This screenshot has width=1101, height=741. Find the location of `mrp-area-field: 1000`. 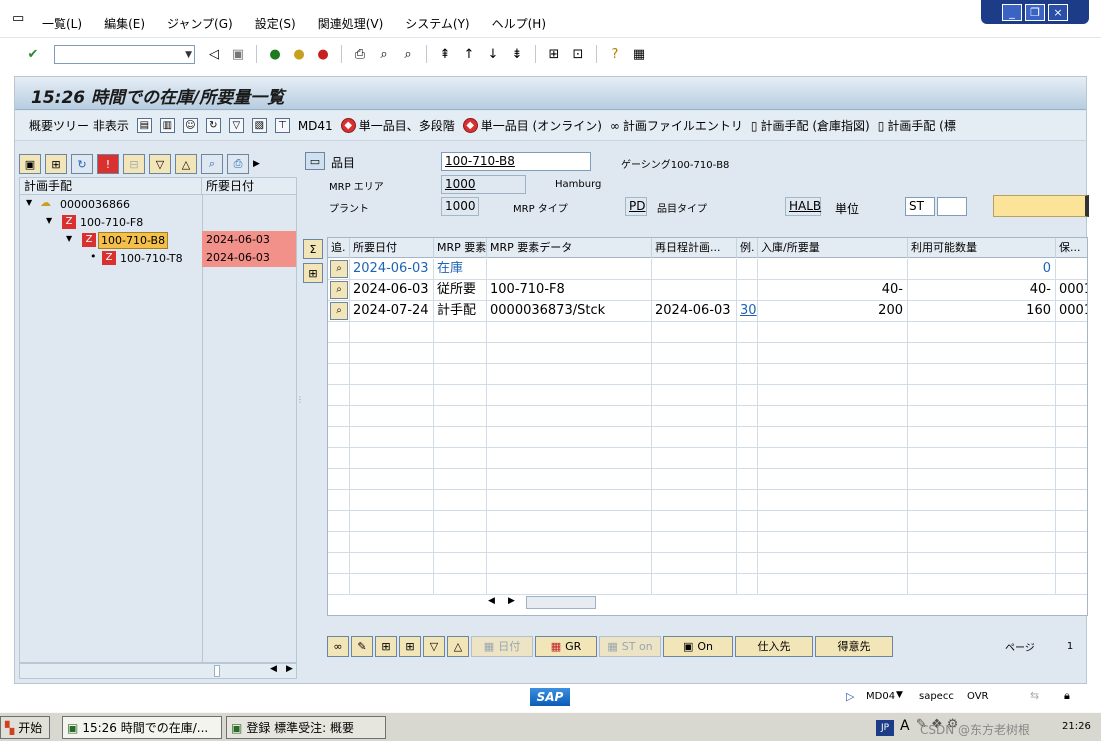

mrp-area-field: 1000 is located at coordinates (483, 184).